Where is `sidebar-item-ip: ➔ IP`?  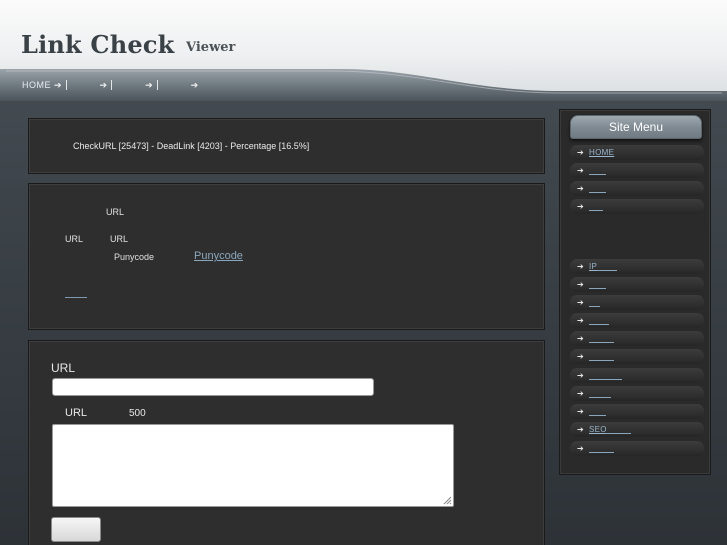 sidebar-item-ip: ➔ IP is located at coordinates (637, 266).